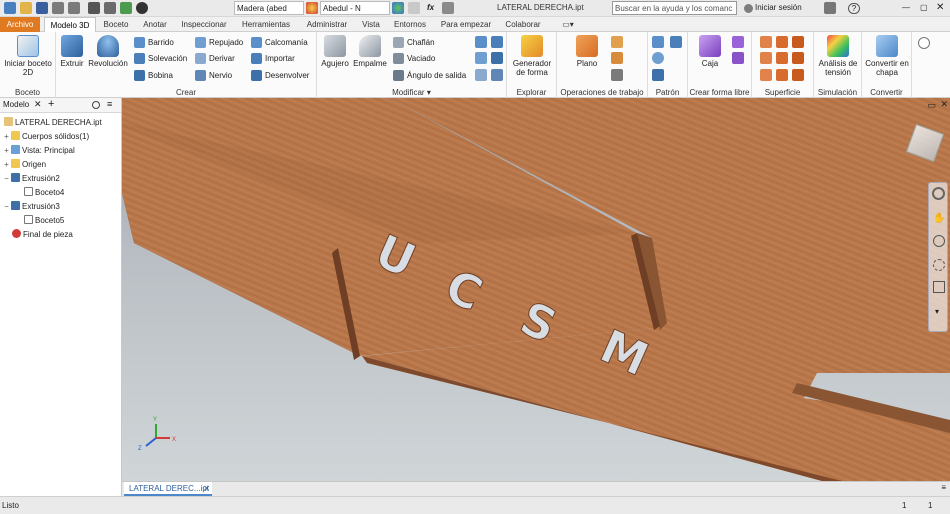  What do you see at coordinates (206, 488) in the screenshot?
I see `document-tab-close-icon: ✕` at bounding box center [206, 488].